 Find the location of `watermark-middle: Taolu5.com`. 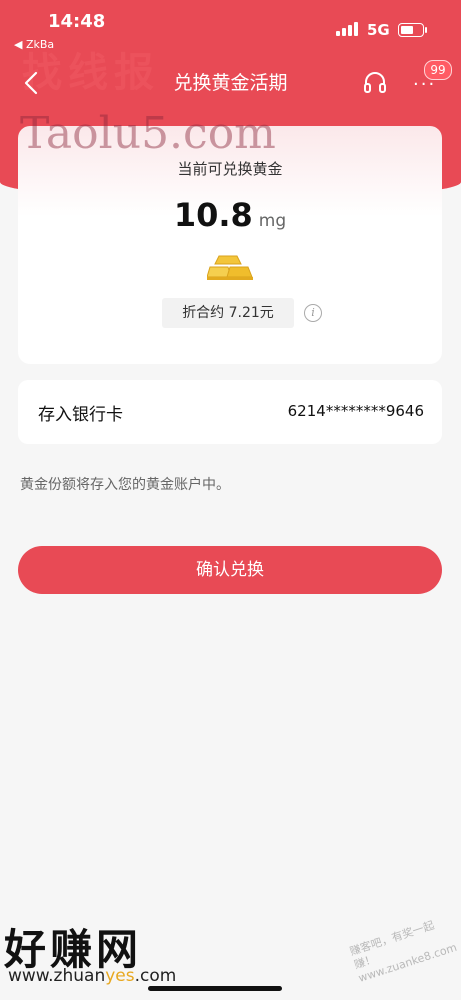

watermark-middle: Taolu5.com is located at coordinates (148, 133).